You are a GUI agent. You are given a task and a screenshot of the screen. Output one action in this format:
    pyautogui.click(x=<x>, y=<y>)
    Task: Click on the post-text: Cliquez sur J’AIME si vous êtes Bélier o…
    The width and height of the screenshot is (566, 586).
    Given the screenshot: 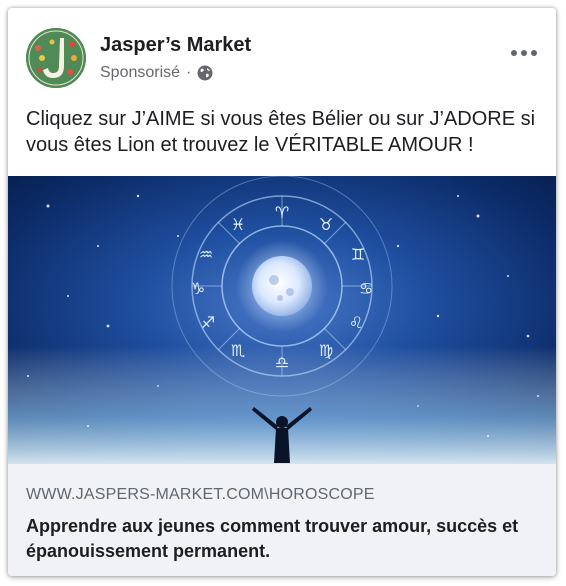 What is the action you would take?
    pyautogui.click(x=281, y=132)
    